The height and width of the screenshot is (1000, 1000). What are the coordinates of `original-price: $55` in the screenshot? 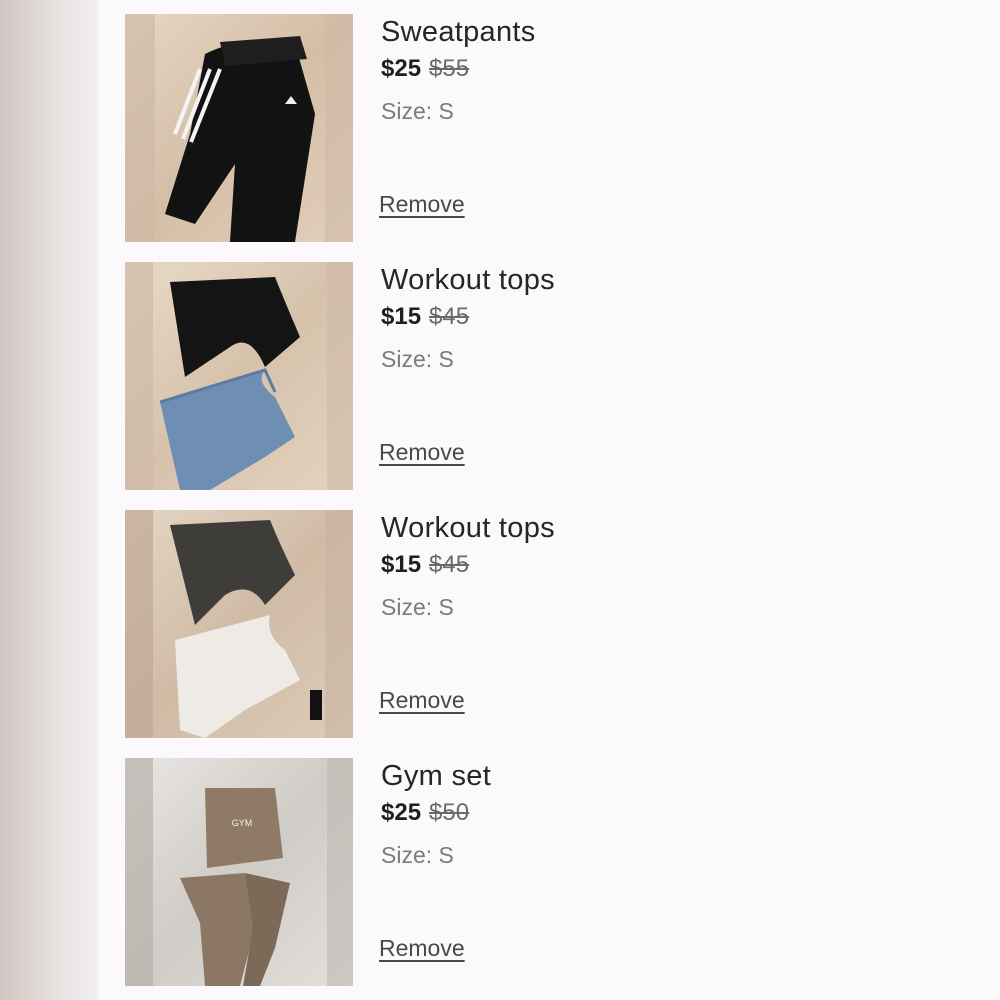 It's located at (449, 68).